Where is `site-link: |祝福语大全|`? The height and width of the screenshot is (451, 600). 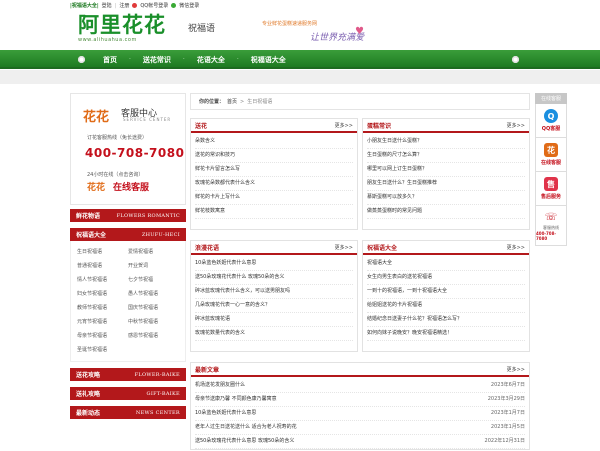
site-link: |祝福语大全| is located at coordinates (84, 5).